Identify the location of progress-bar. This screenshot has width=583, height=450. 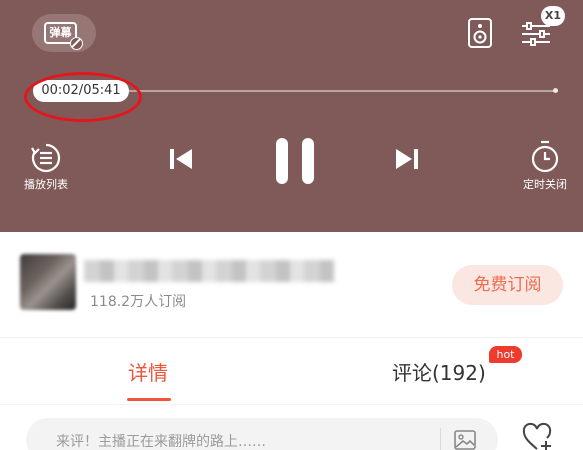
(325, 91).